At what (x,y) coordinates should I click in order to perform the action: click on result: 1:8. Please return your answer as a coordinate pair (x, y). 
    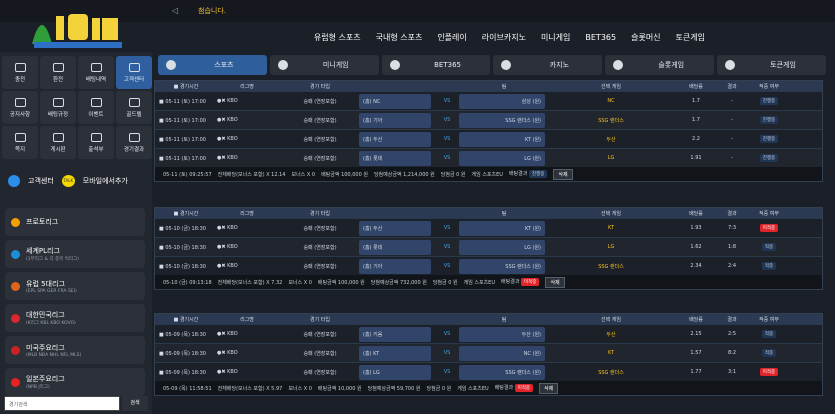
    Looking at the image, I should click on (732, 247).